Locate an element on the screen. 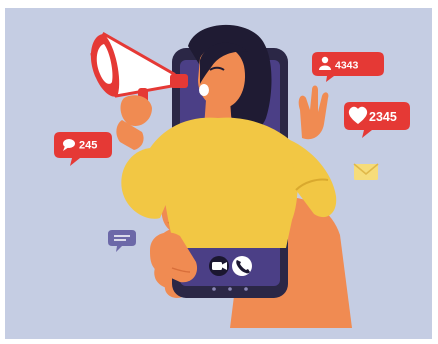 The width and height of the screenshot is (438, 344). comments-count: 245 is located at coordinates (88, 146).